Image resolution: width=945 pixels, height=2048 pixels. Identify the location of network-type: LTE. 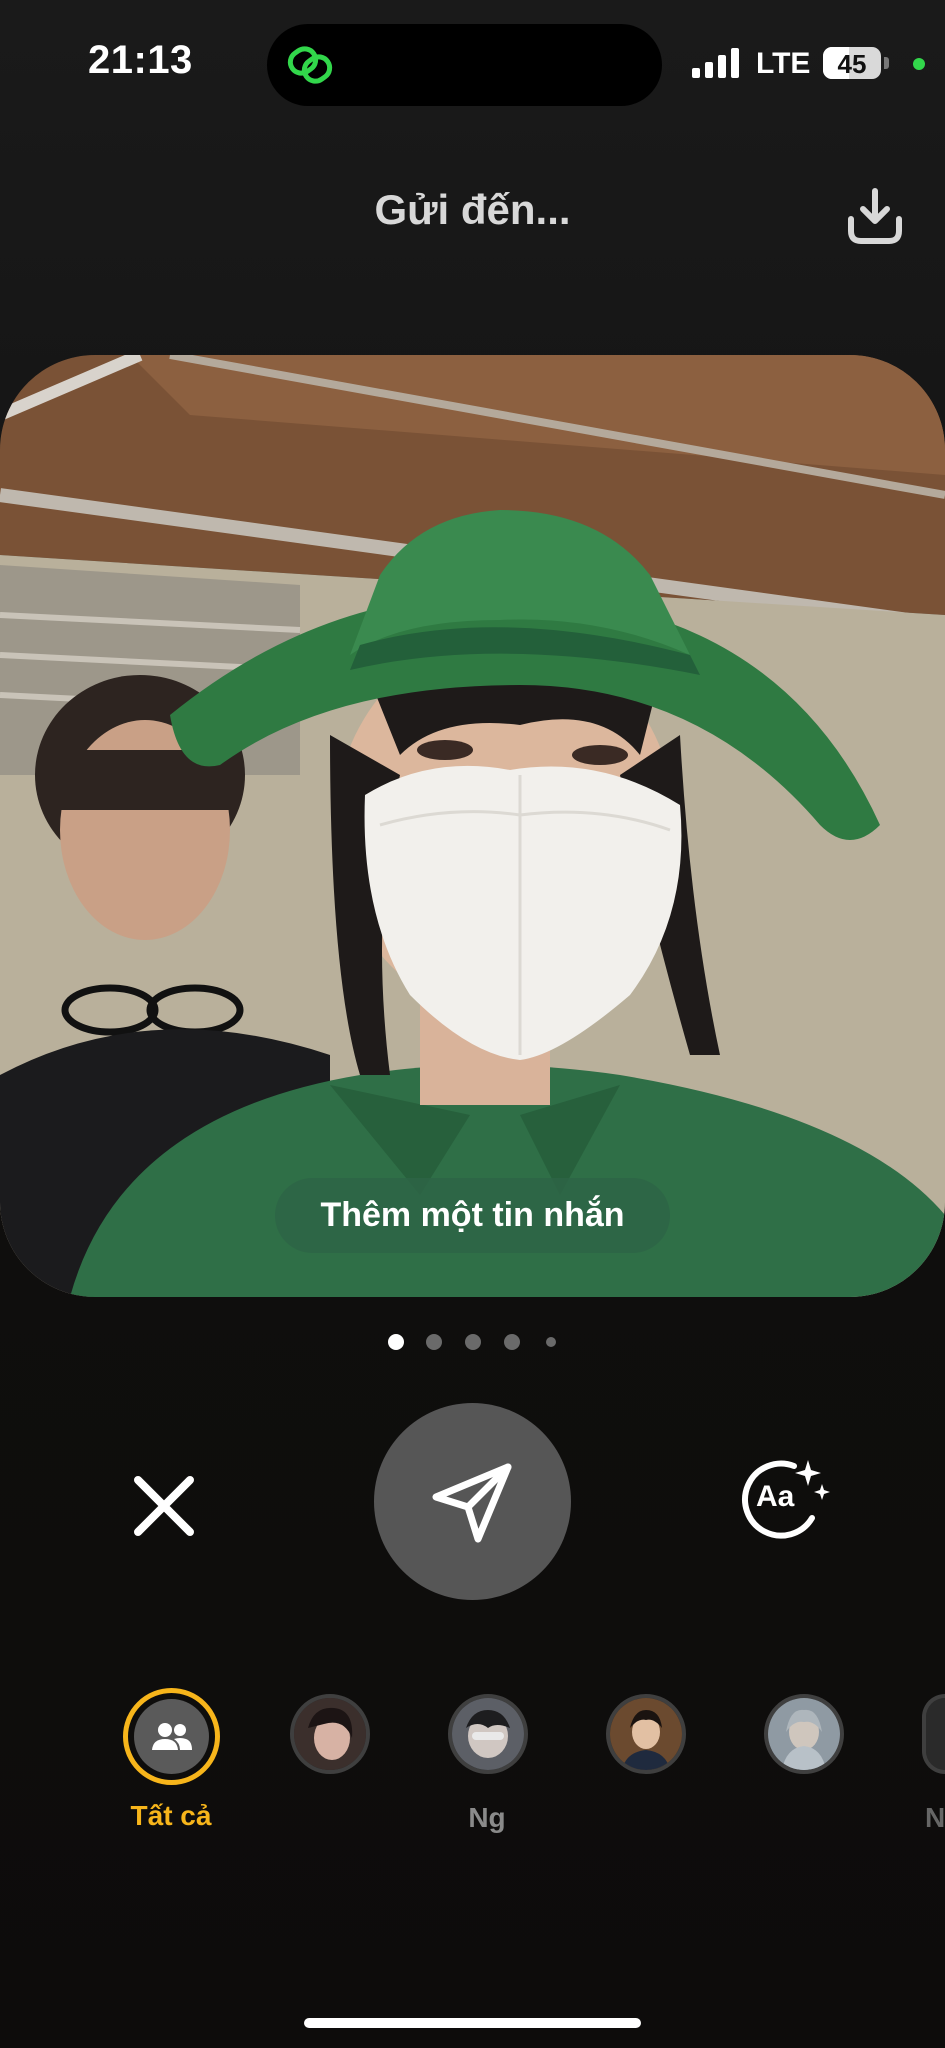
(783, 63).